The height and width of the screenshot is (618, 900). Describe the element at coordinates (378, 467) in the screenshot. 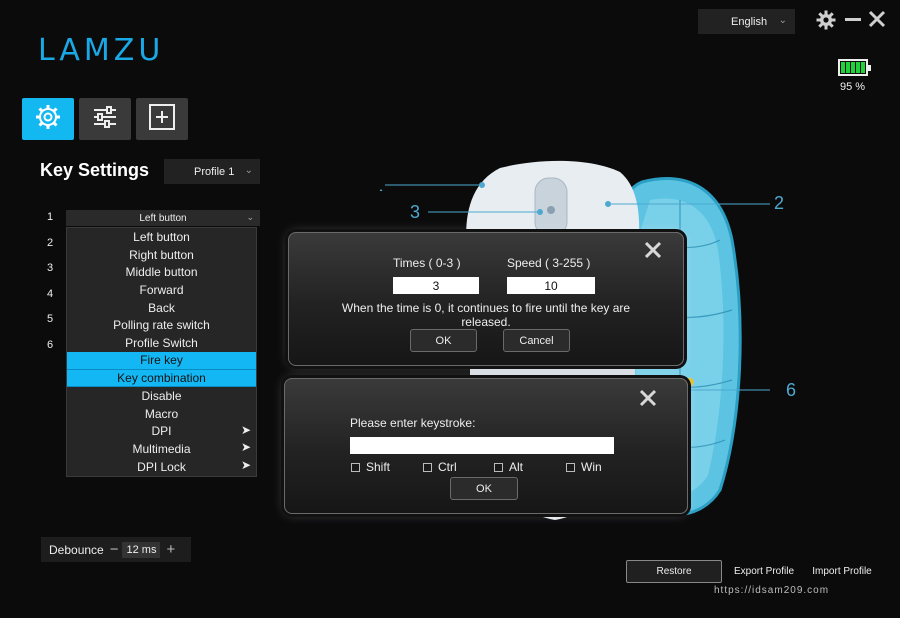

I see `checkbox-label: Shift` at that location.